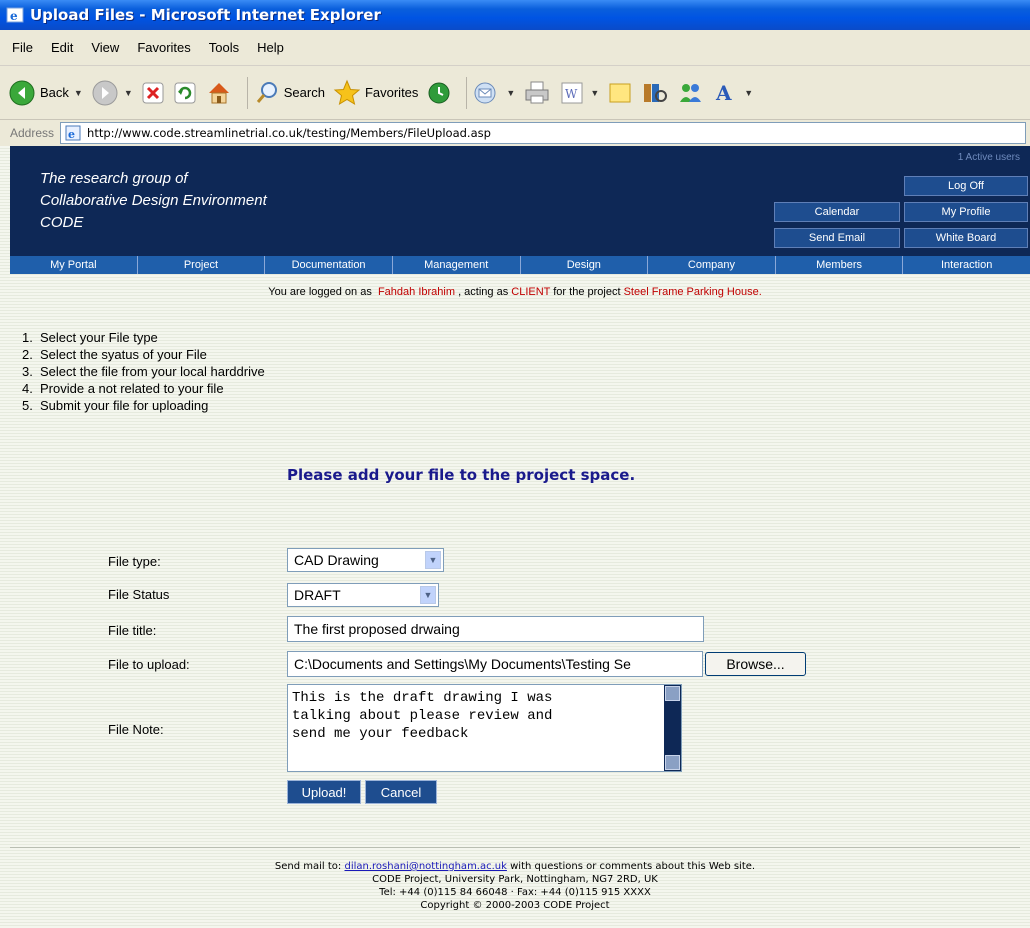  I want to click on search-label: Search, so click(304, 92).